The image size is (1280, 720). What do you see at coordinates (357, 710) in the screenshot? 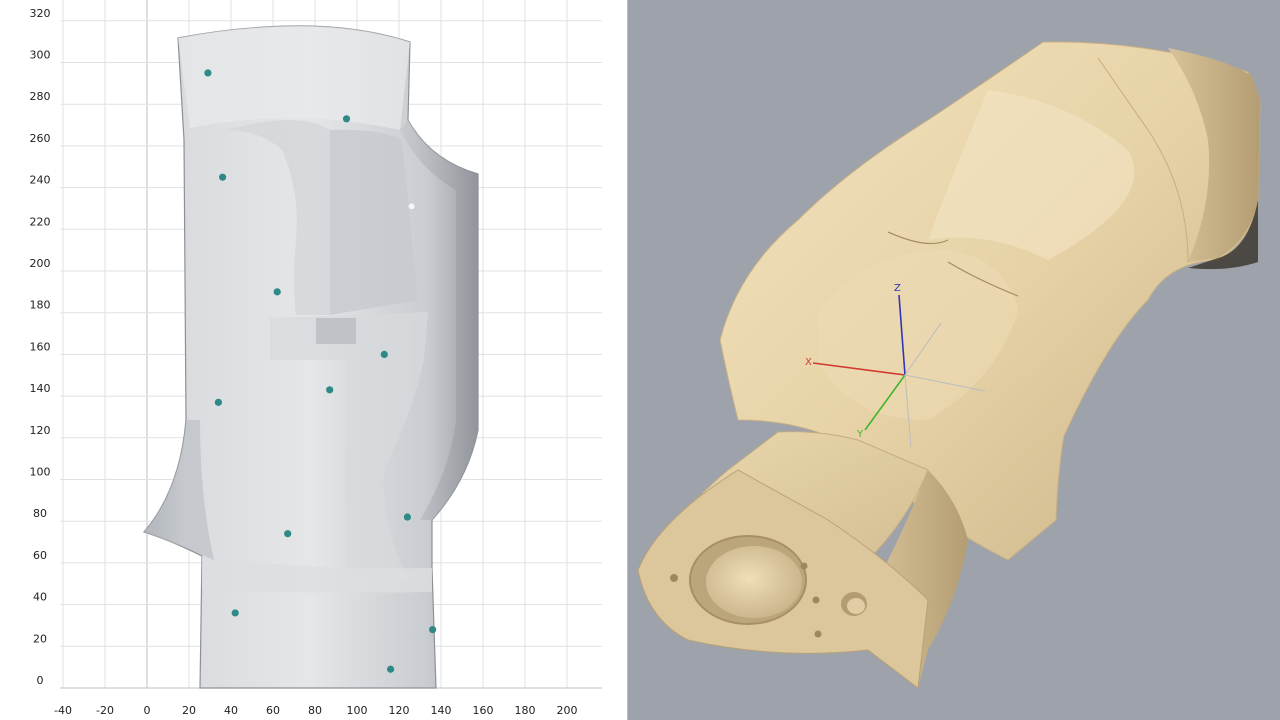
I see `x-tick-label: 100` at bounding box center [357, 710].